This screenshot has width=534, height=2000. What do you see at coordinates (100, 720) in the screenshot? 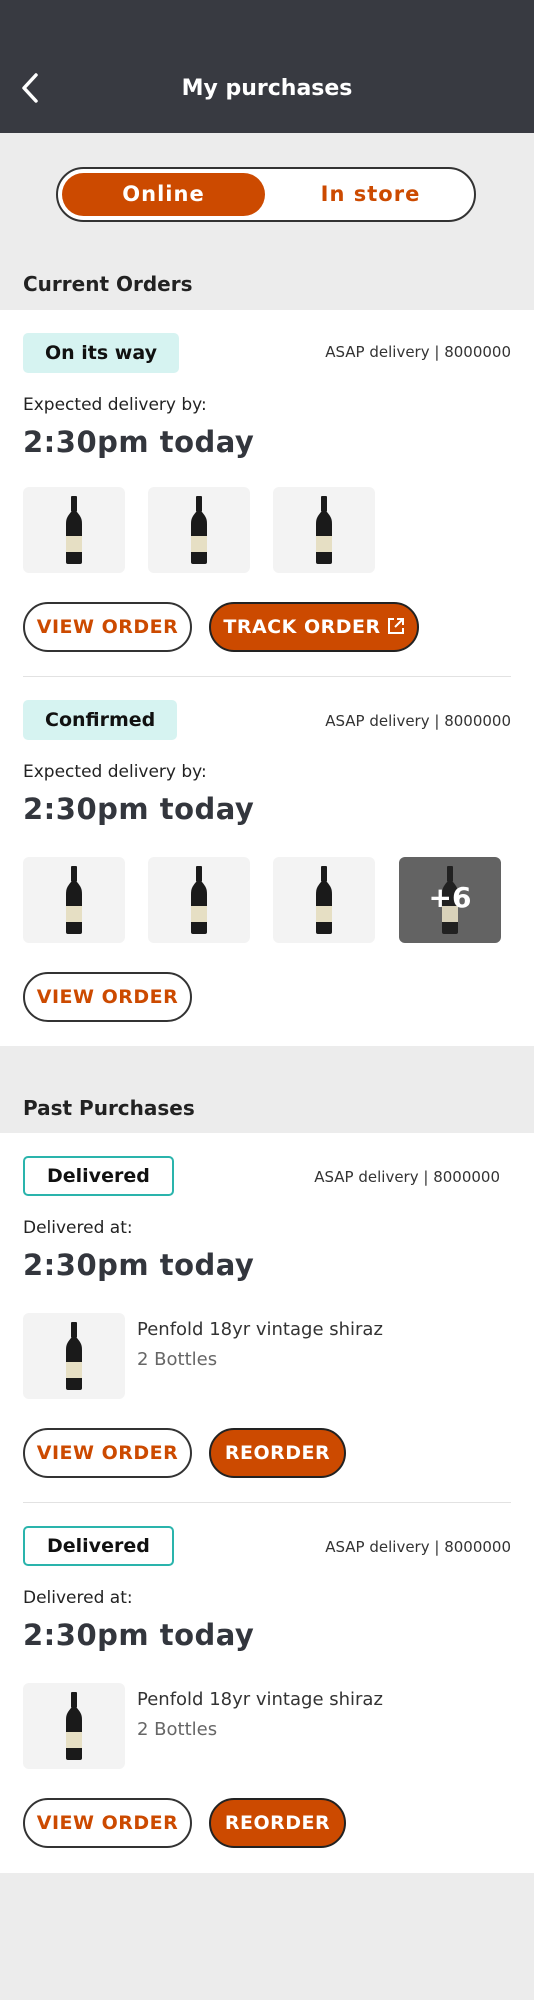
I see `status-badge: Confirmed` at bounding box center [100, 720].